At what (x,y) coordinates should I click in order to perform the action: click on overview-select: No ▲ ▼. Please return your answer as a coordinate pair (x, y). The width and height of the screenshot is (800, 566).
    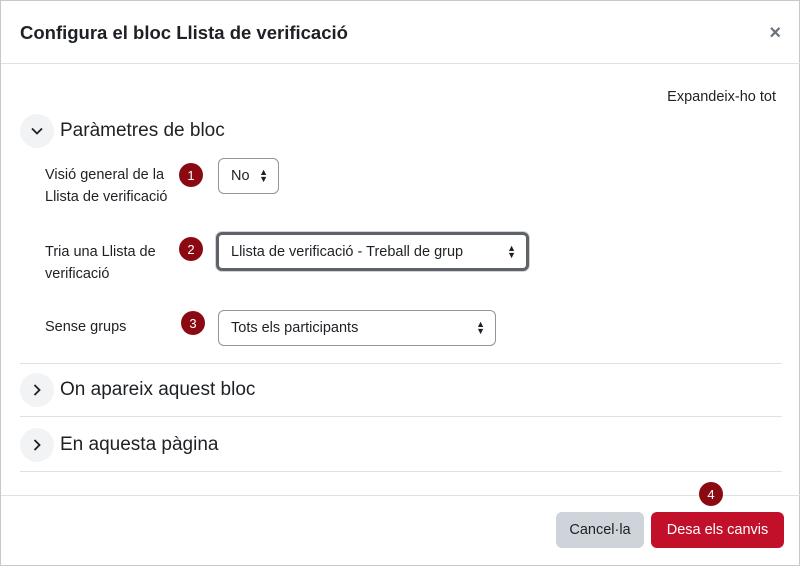
    Looking at the image, I should click on (248, 176).